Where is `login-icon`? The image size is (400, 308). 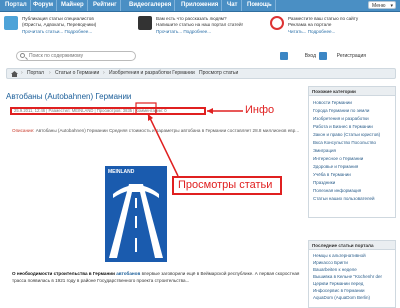 login-icon is located at coordinates (284, 56).